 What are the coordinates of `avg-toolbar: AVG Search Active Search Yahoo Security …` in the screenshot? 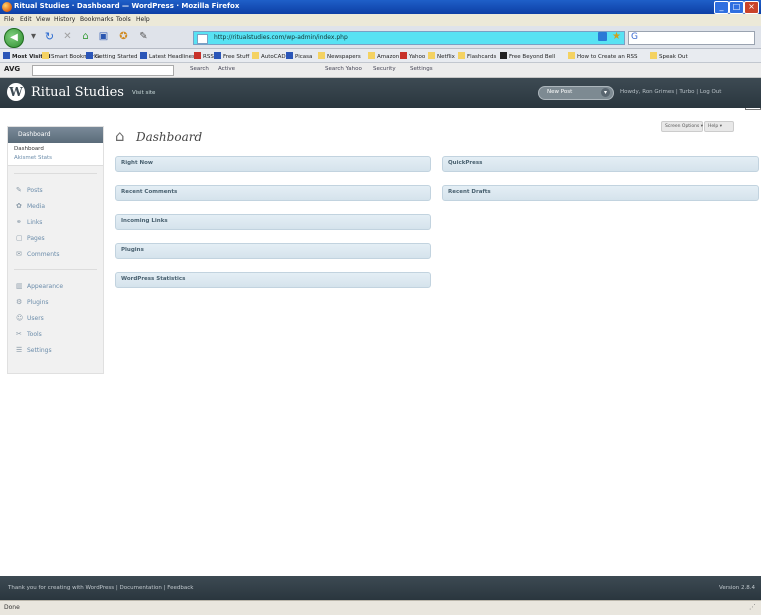 It's located at (380, 70).